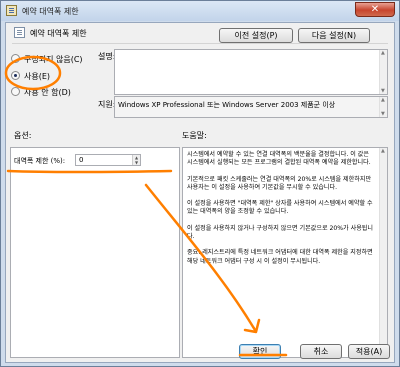  Describe the element at coordinates (251, 72) in the screenshot. I see `comment-textbox` at that location.